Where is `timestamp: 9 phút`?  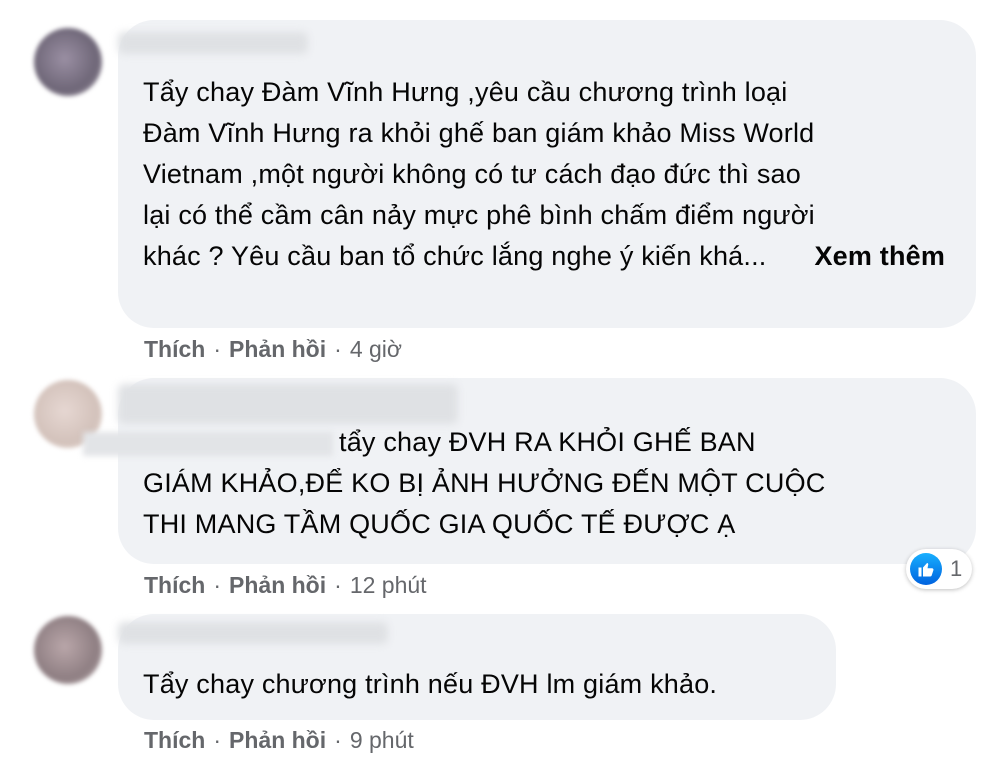 timestamp: 9 phút is located at coordinates (382, 740).